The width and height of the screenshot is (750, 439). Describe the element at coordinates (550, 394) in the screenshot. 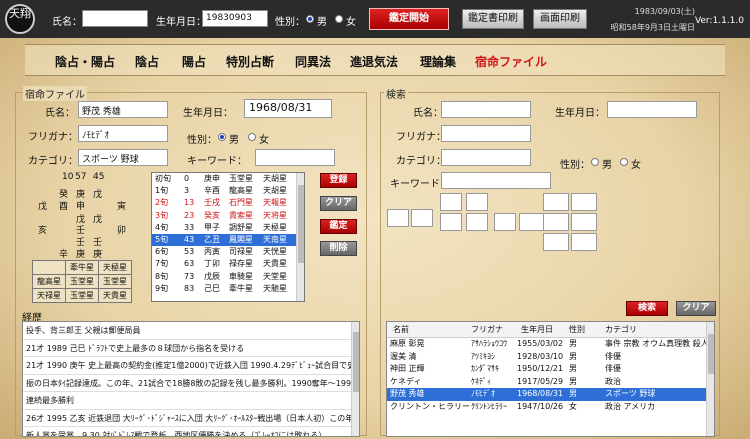

I see `result-row-selected: 野茂 秀雄 ﾉﾓﾋﾃﾞｵ 1968/08/31 男 スポーツ 野球` at that location.